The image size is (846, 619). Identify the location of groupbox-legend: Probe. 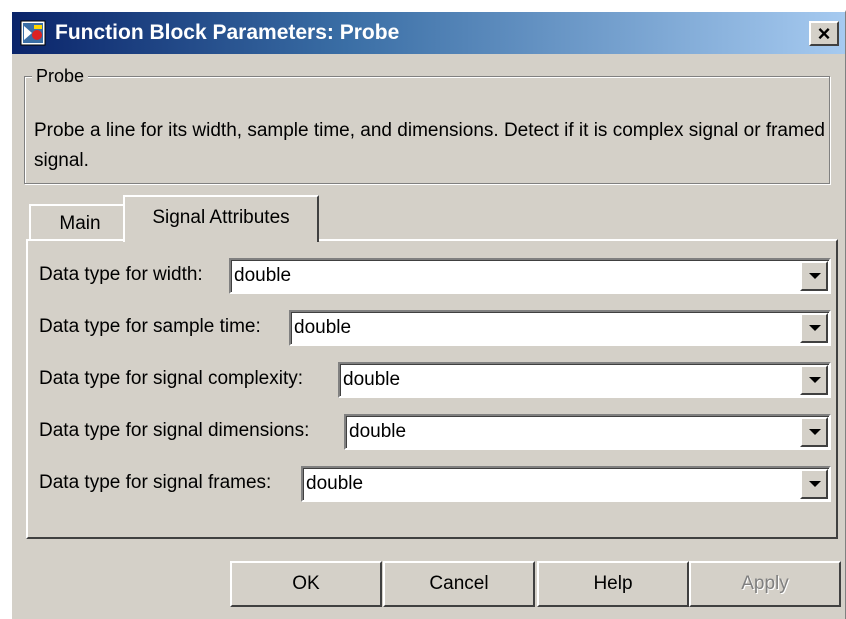
(60, 76).